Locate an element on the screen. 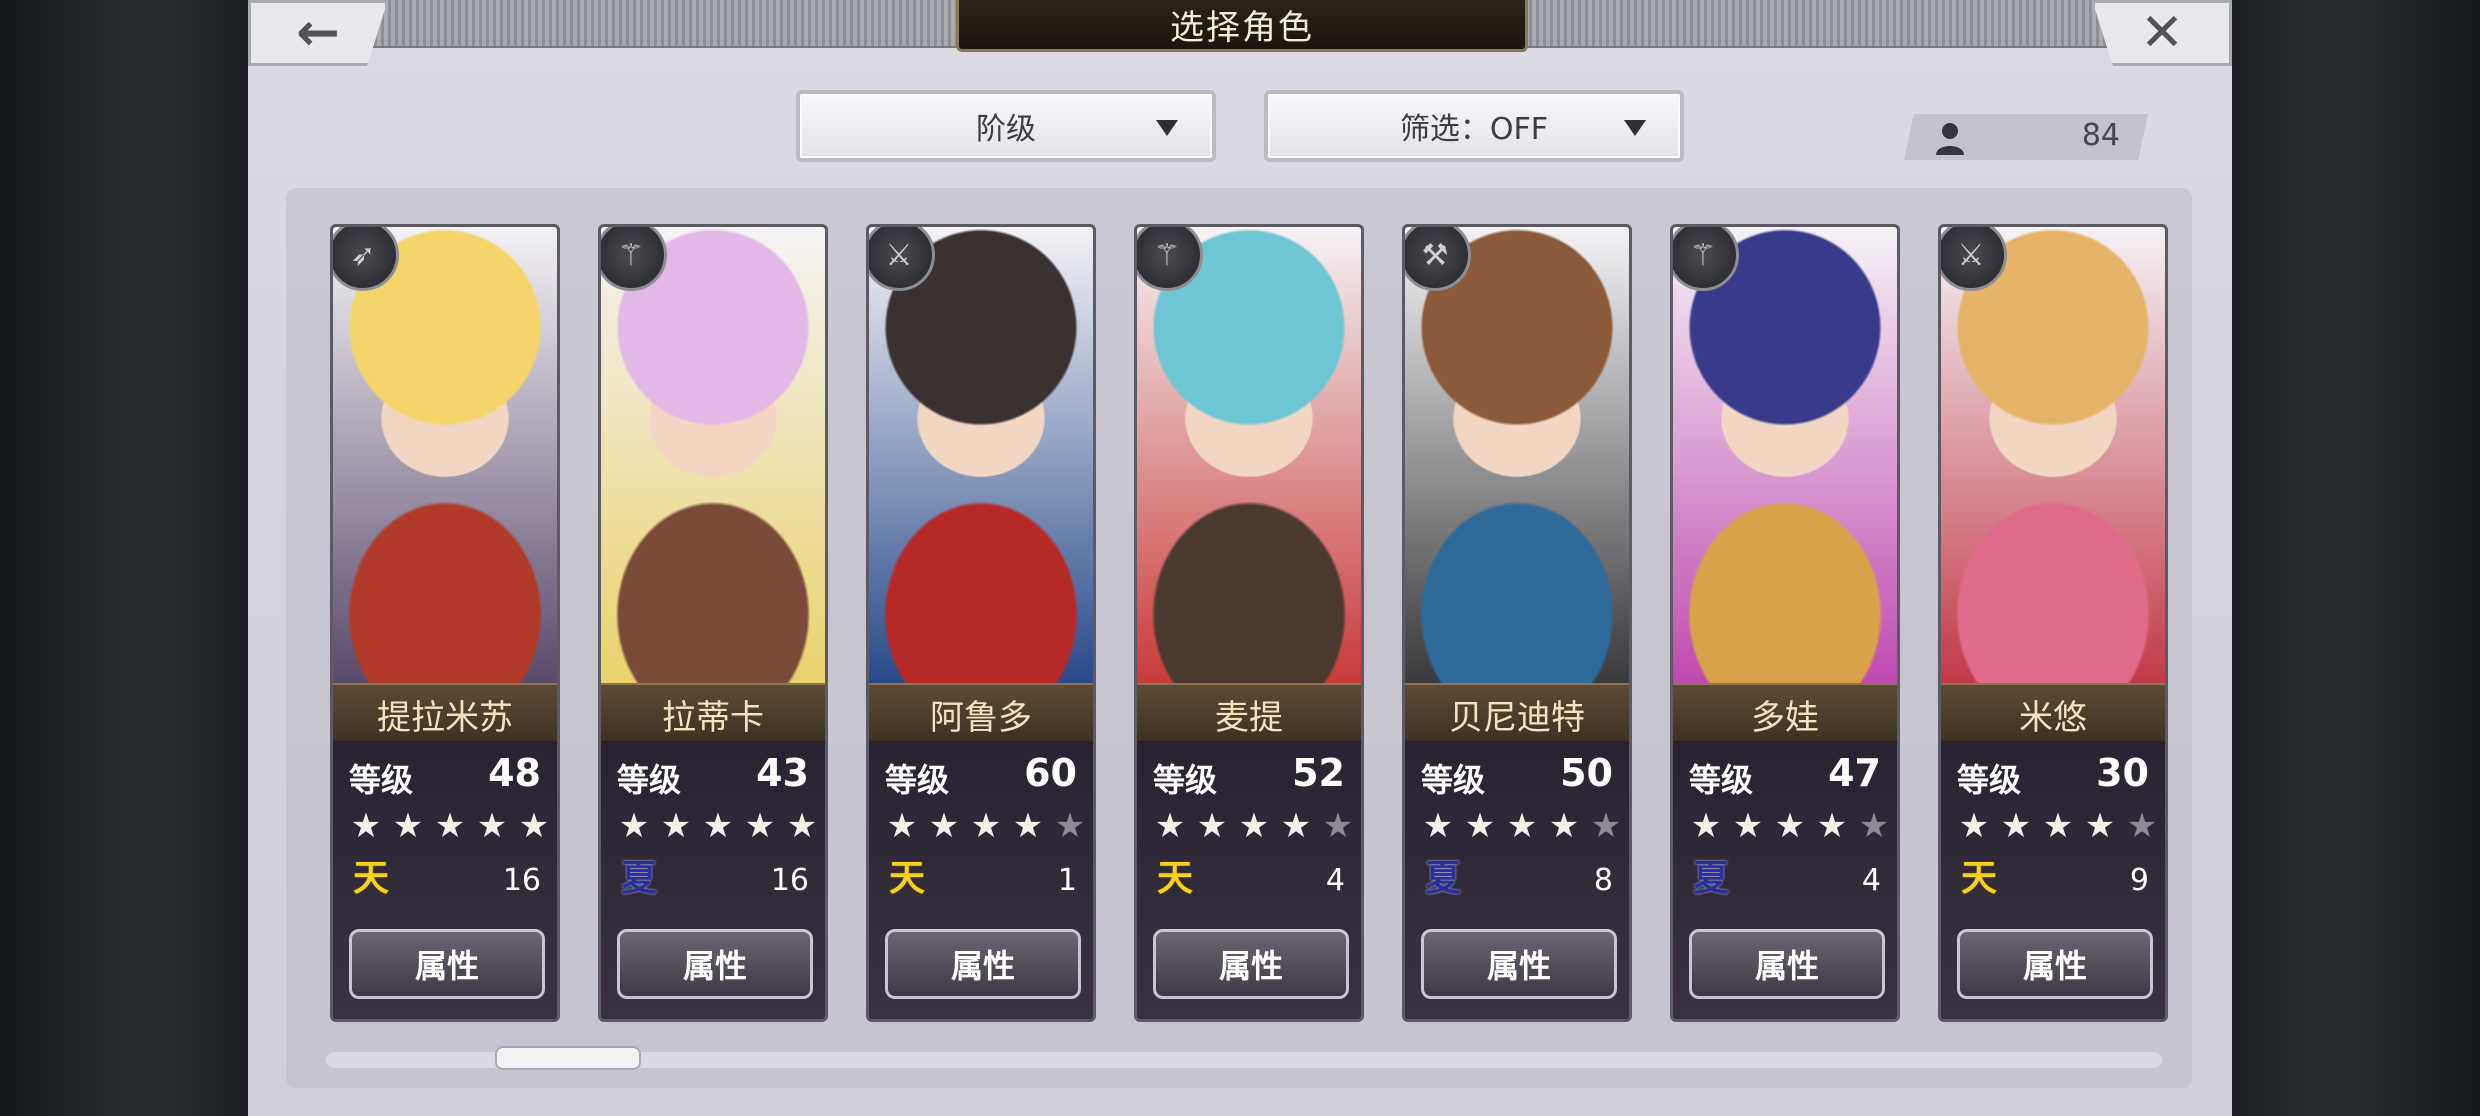 Image resolution: width=2480 pixels, height=1116 pixels. character-info: 等级 48 ★ ★ ★ ★ ★ 天 16 属性 is located at coordinates (445, 880).